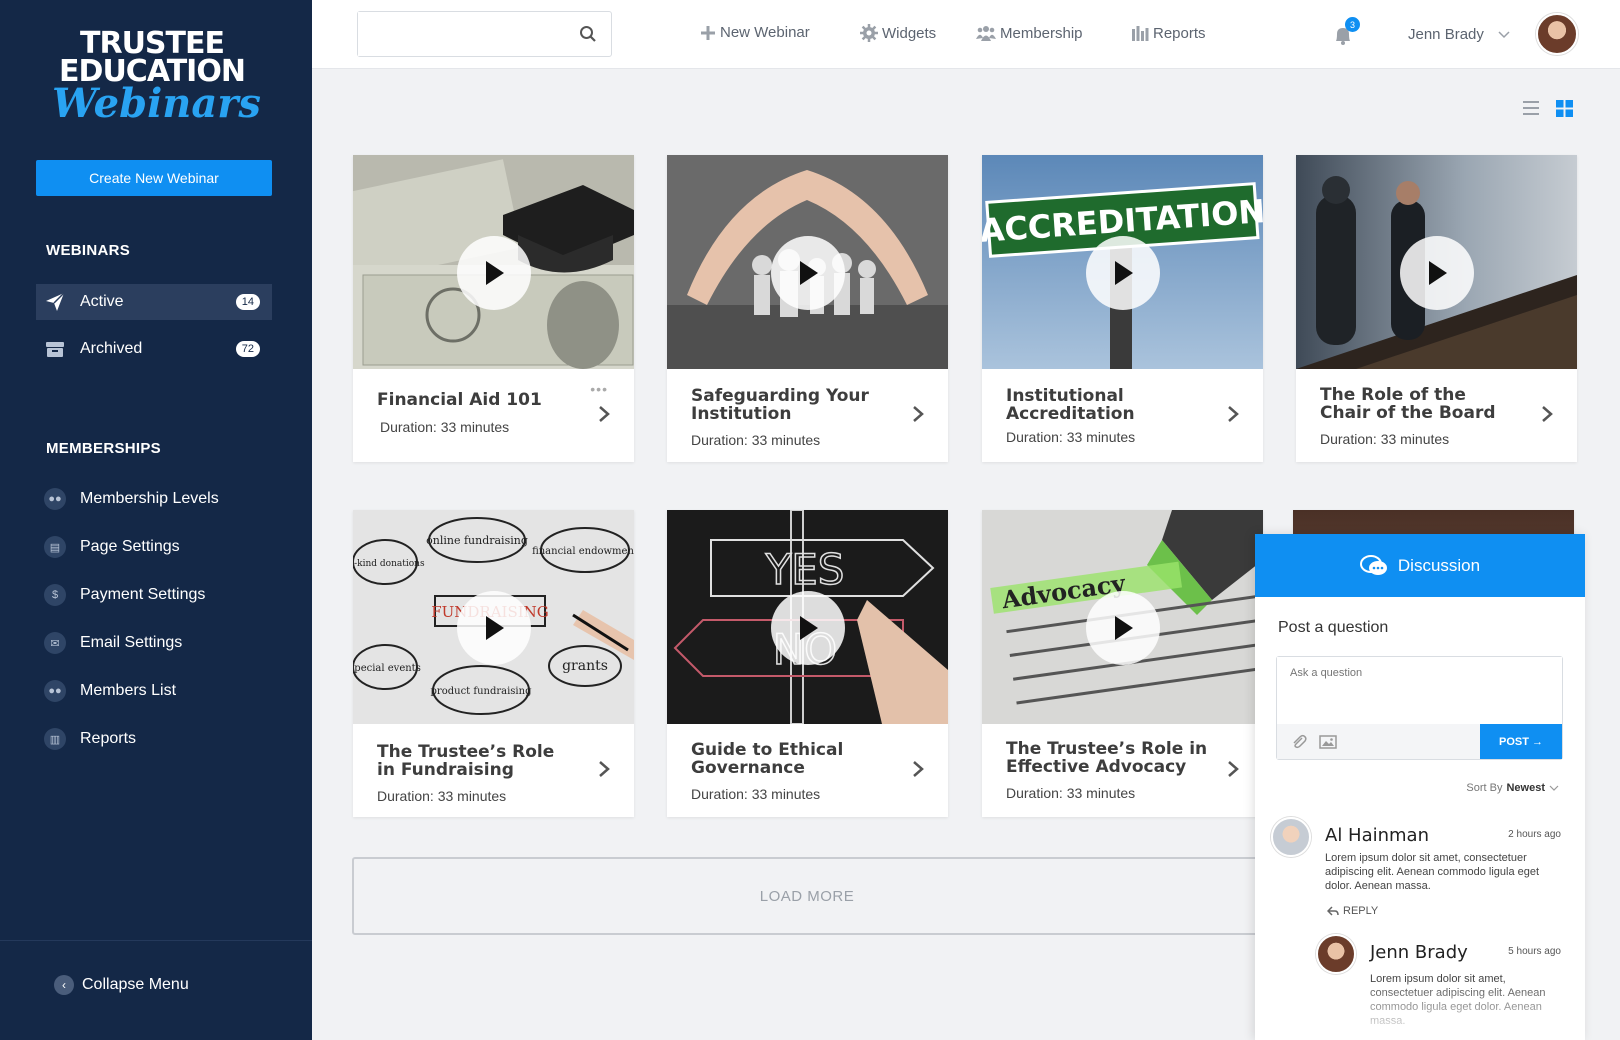 Image resolution: width=1620 pixels, height=1040 pixels. Describe the element at coordinates (755, 32) in the screenshot. I see `new-webinar-link: New Webinar` at that location.